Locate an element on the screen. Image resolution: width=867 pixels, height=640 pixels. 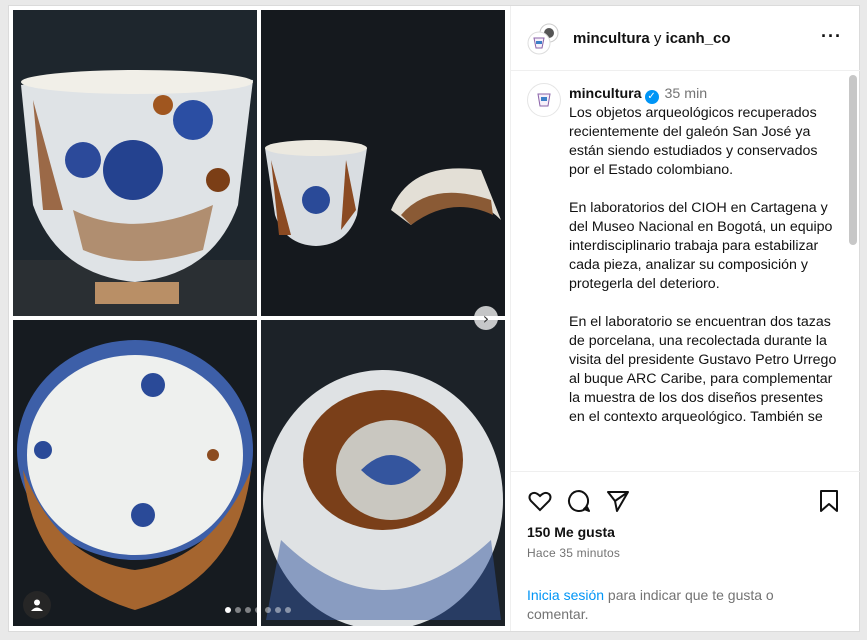
user-tag-button is located at coordinates (37, 605).